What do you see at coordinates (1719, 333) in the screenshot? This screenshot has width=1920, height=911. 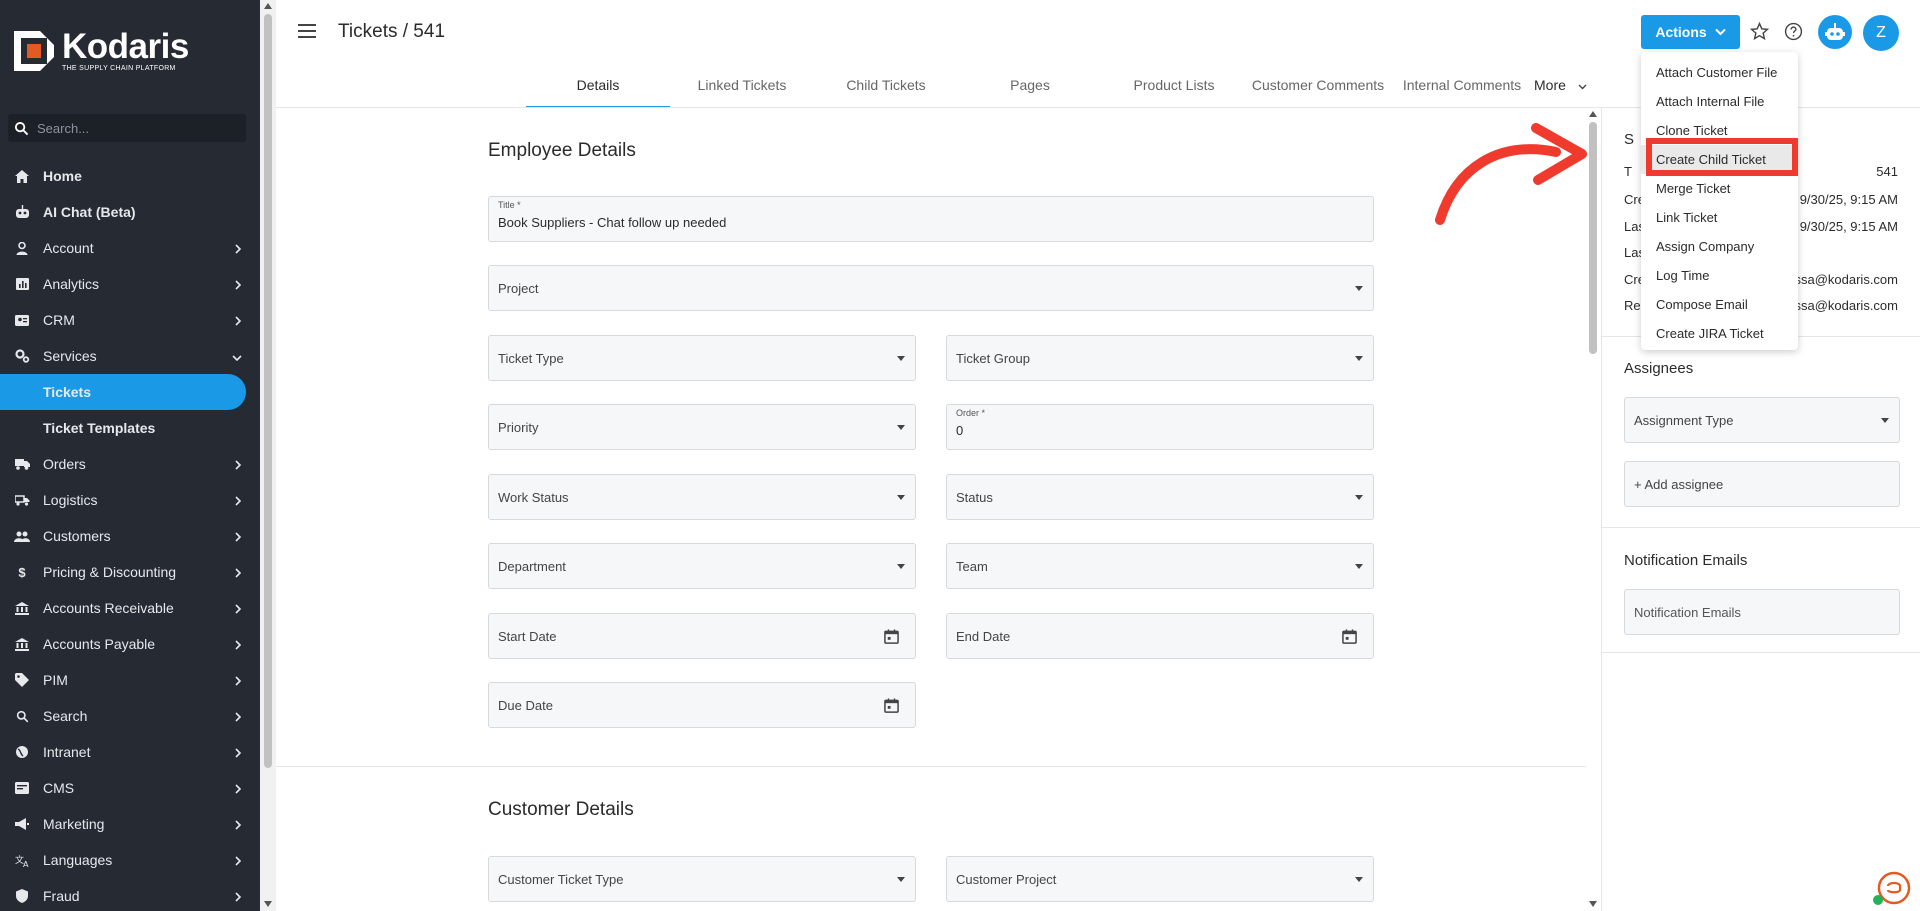 I see `menu-item-create-jira-ticket: Create JIRA Ticket` at bounding box center [1719, 333].